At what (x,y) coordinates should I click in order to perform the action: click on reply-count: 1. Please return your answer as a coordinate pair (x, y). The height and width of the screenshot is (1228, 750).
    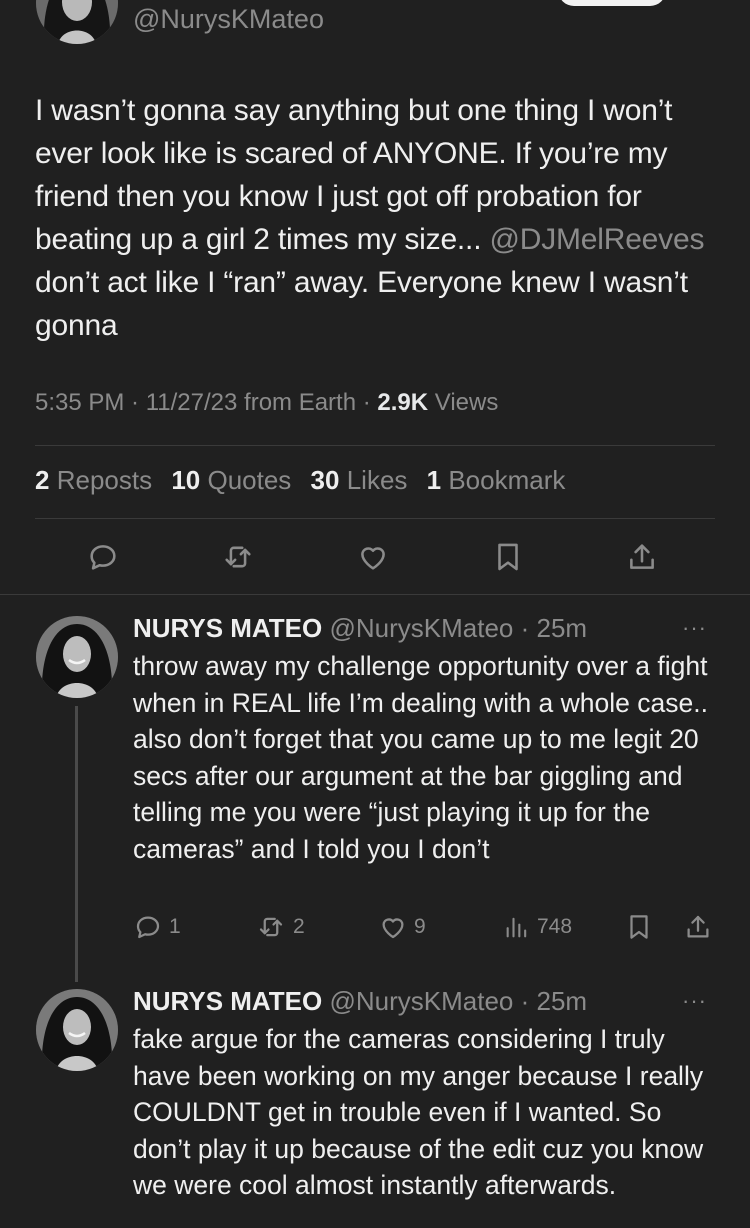
    Looking at the image, I should click on (175, 926).